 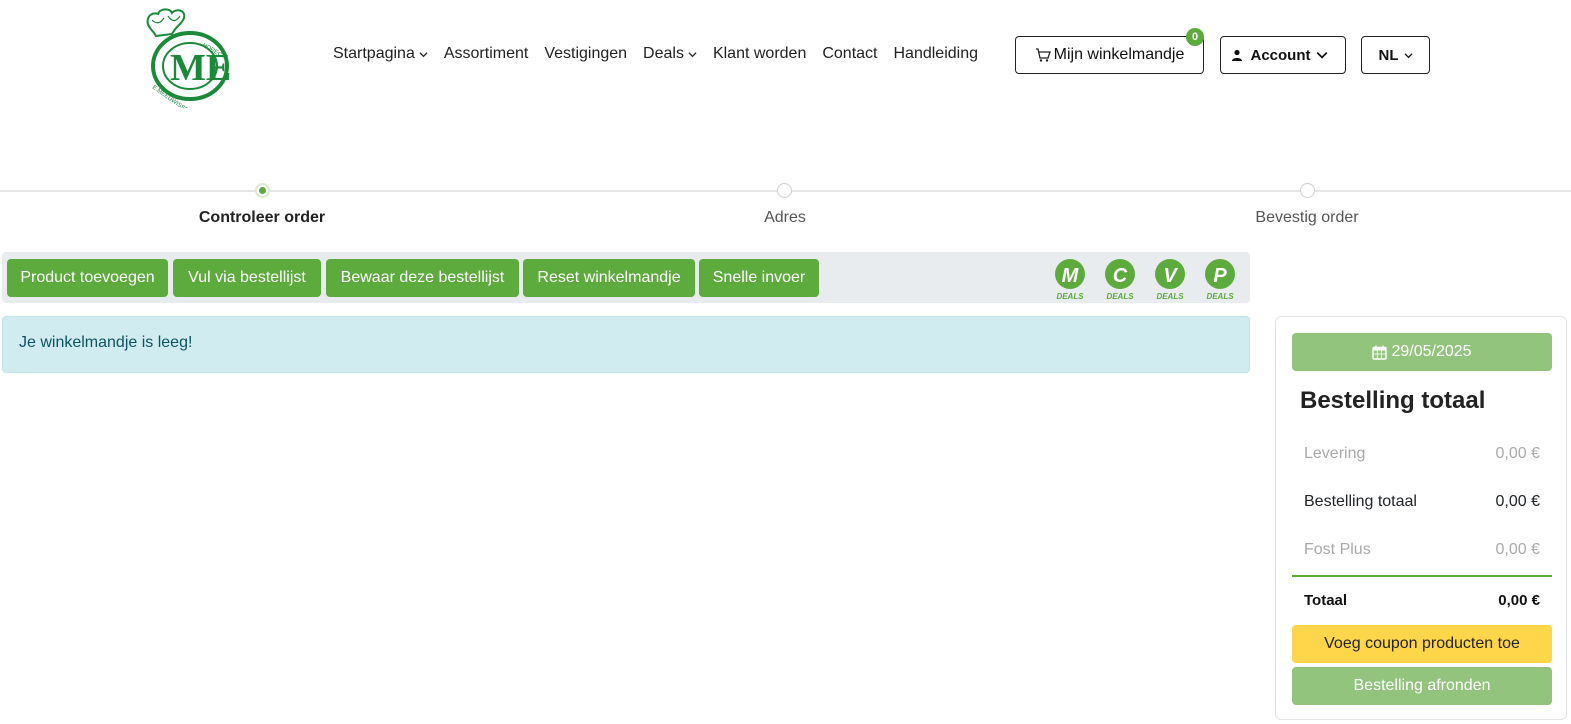 What do you see at coordinates (1519, 600) in the screenshot?
I see `total-value: 0,00 €` at bounding box center [1519, 600].